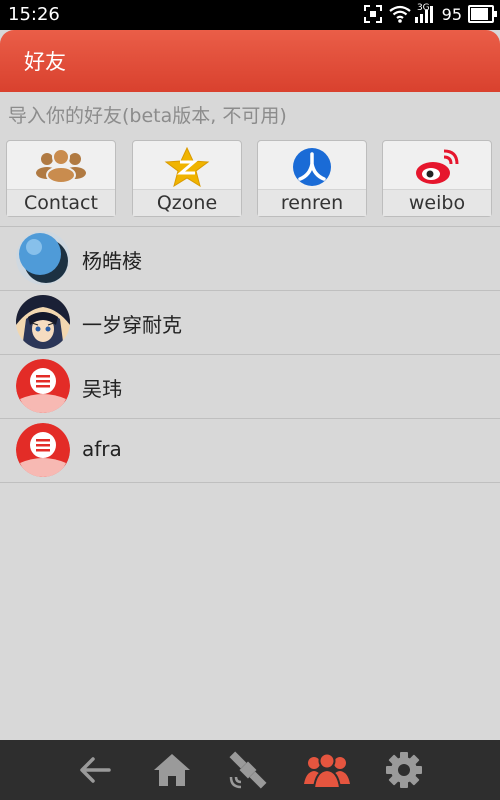 This screenshot has width=500, height=800. Describe the element at coordinates (102, 389) in the screenshot. I see `friend-name: 吴玮` at that location.